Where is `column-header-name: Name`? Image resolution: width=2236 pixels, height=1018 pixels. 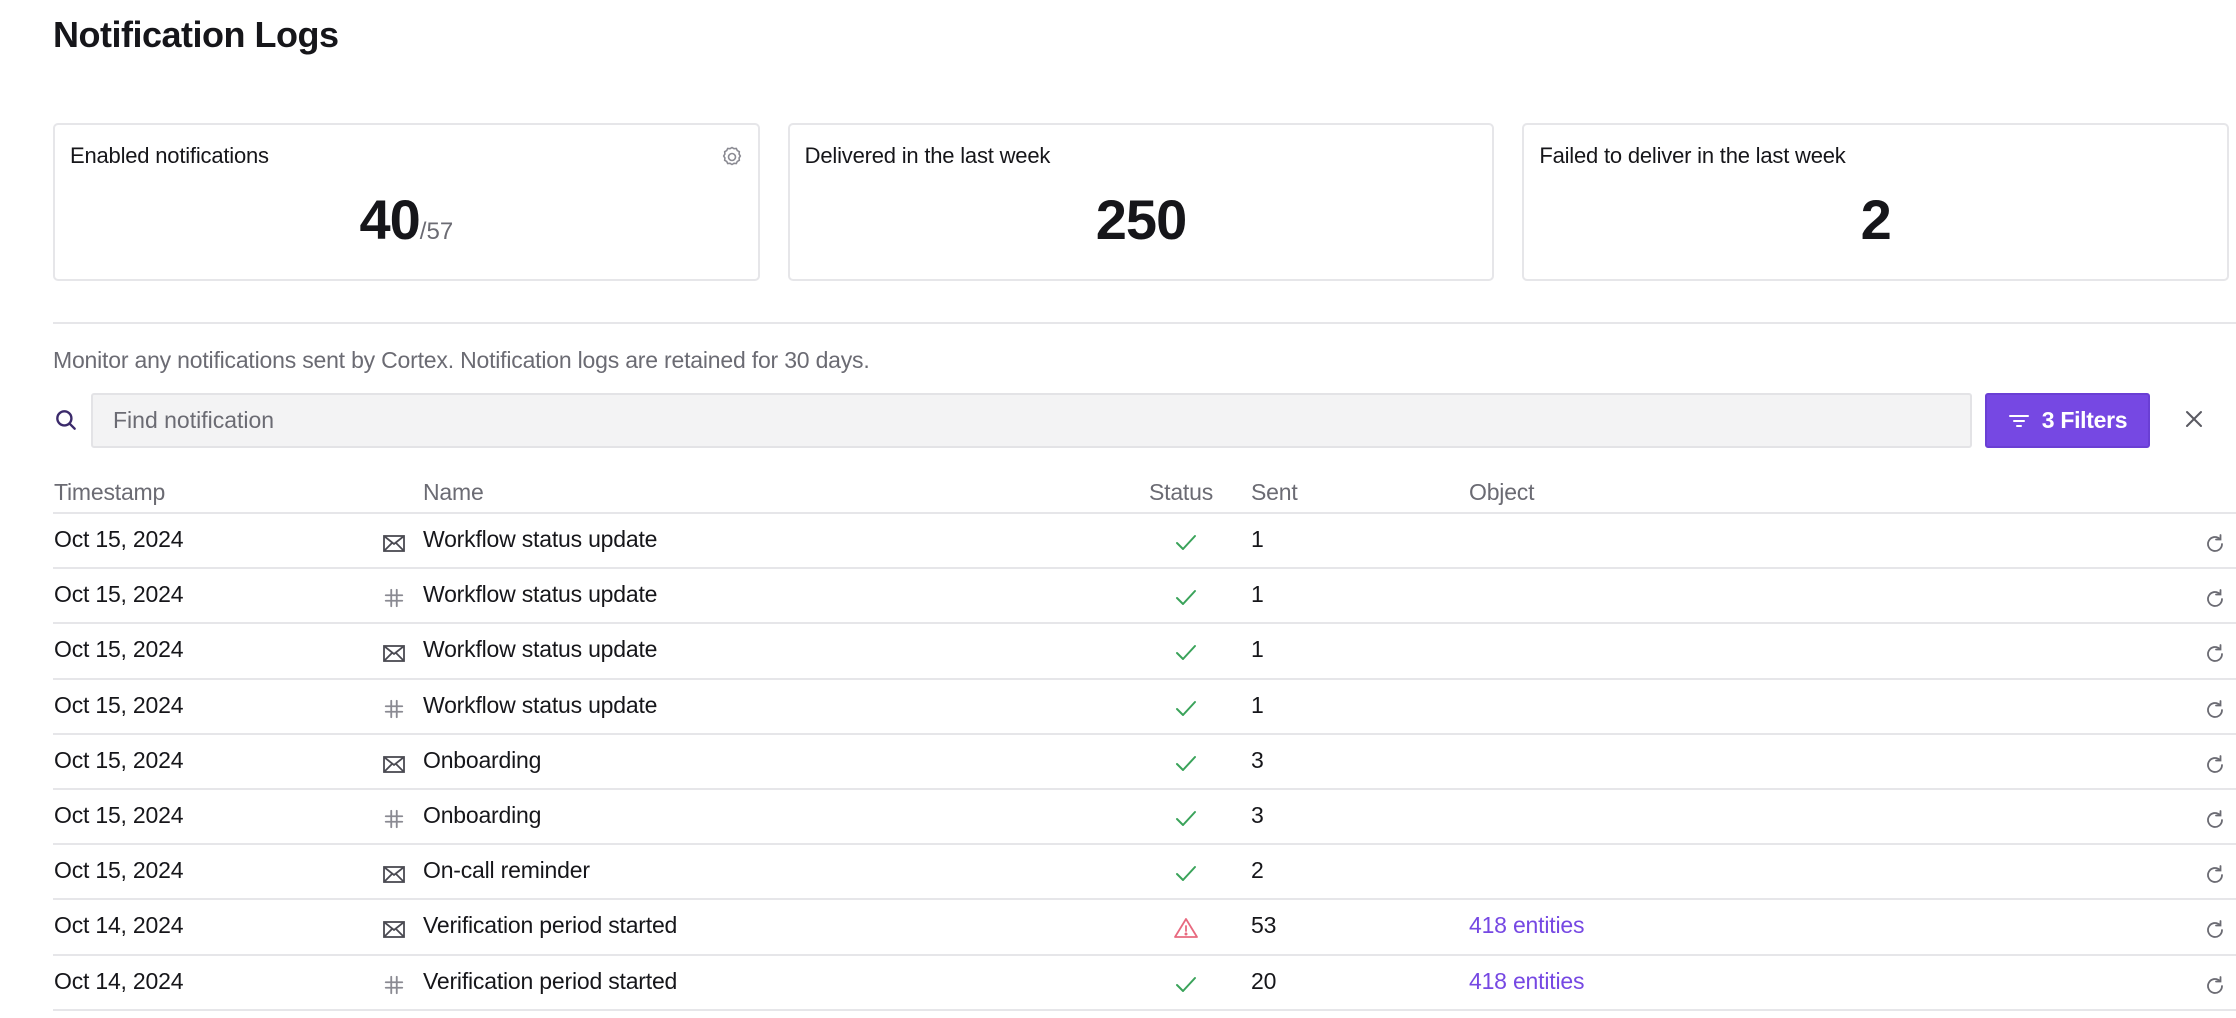 column-header-name: Name is located at coordinates (453, 492).